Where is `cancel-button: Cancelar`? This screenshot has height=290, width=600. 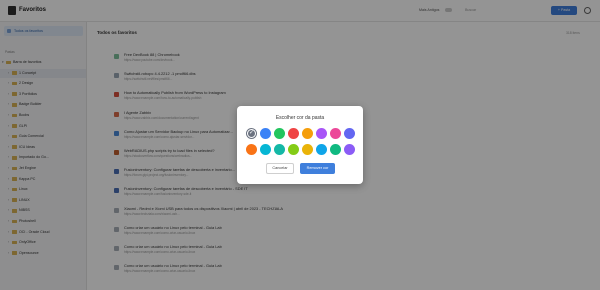
cancel-button: Cancelar is located at coordinates (280, 168).